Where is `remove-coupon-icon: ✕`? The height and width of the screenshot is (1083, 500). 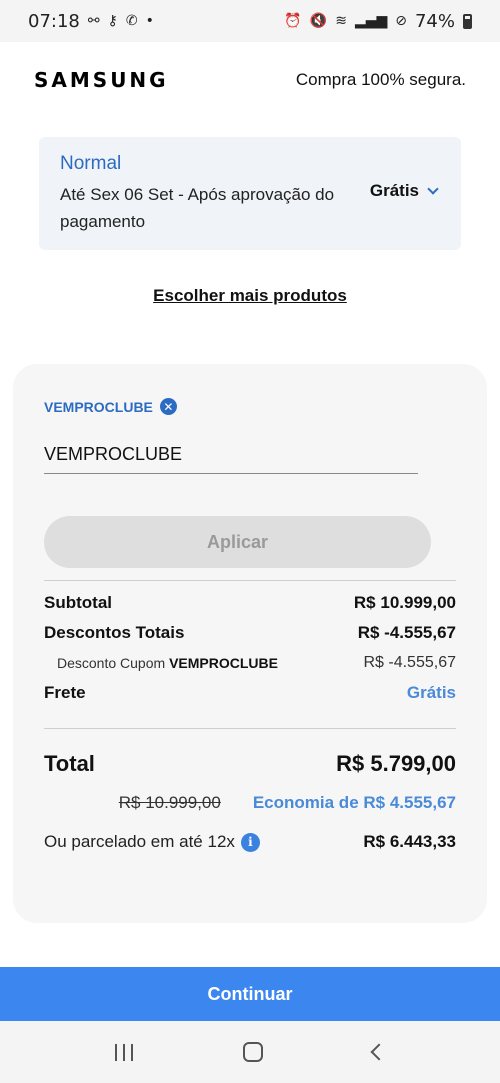 remove-coupon-icon: ✕ is located at coordinates (168, 406).